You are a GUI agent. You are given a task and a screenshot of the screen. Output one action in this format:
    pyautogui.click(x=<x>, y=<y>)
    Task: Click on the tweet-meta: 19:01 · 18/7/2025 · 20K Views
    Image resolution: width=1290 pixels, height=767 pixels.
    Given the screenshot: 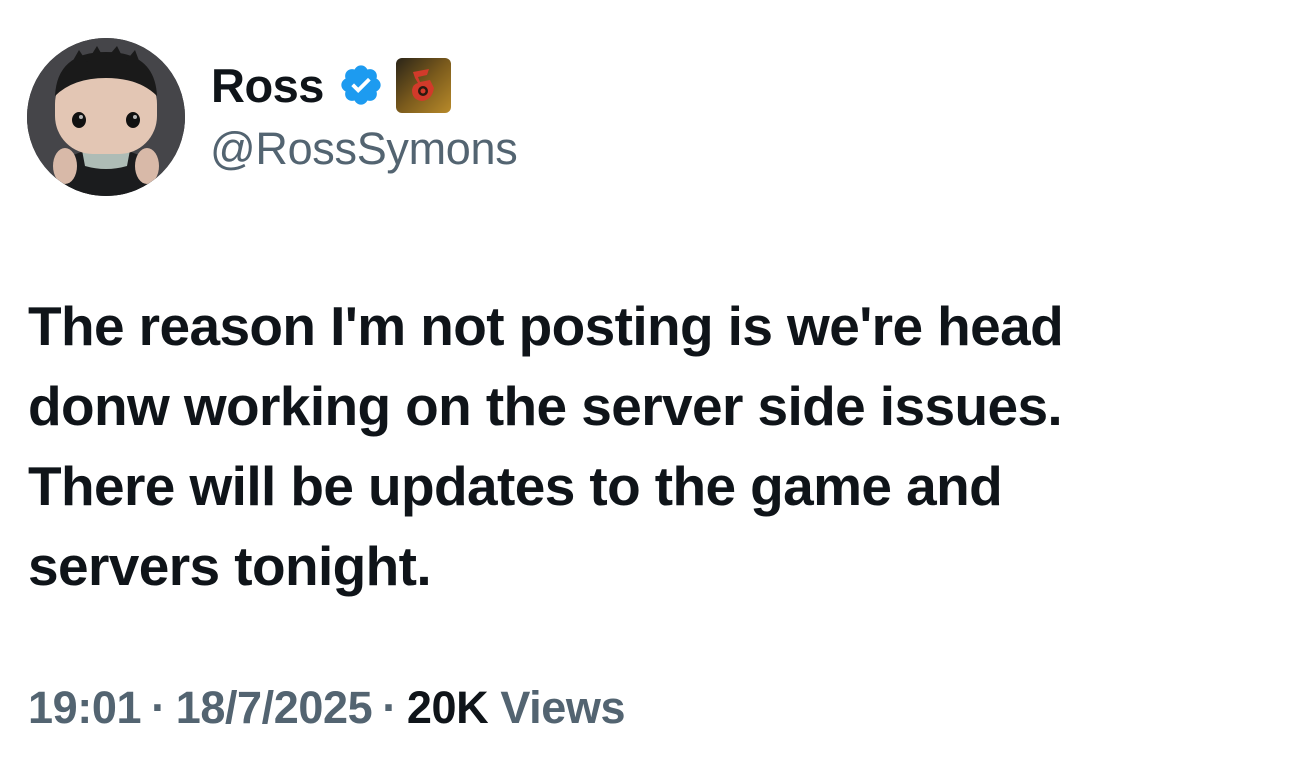 What is the action you would take?
    pyautogui.click(x=327, y=708)
    